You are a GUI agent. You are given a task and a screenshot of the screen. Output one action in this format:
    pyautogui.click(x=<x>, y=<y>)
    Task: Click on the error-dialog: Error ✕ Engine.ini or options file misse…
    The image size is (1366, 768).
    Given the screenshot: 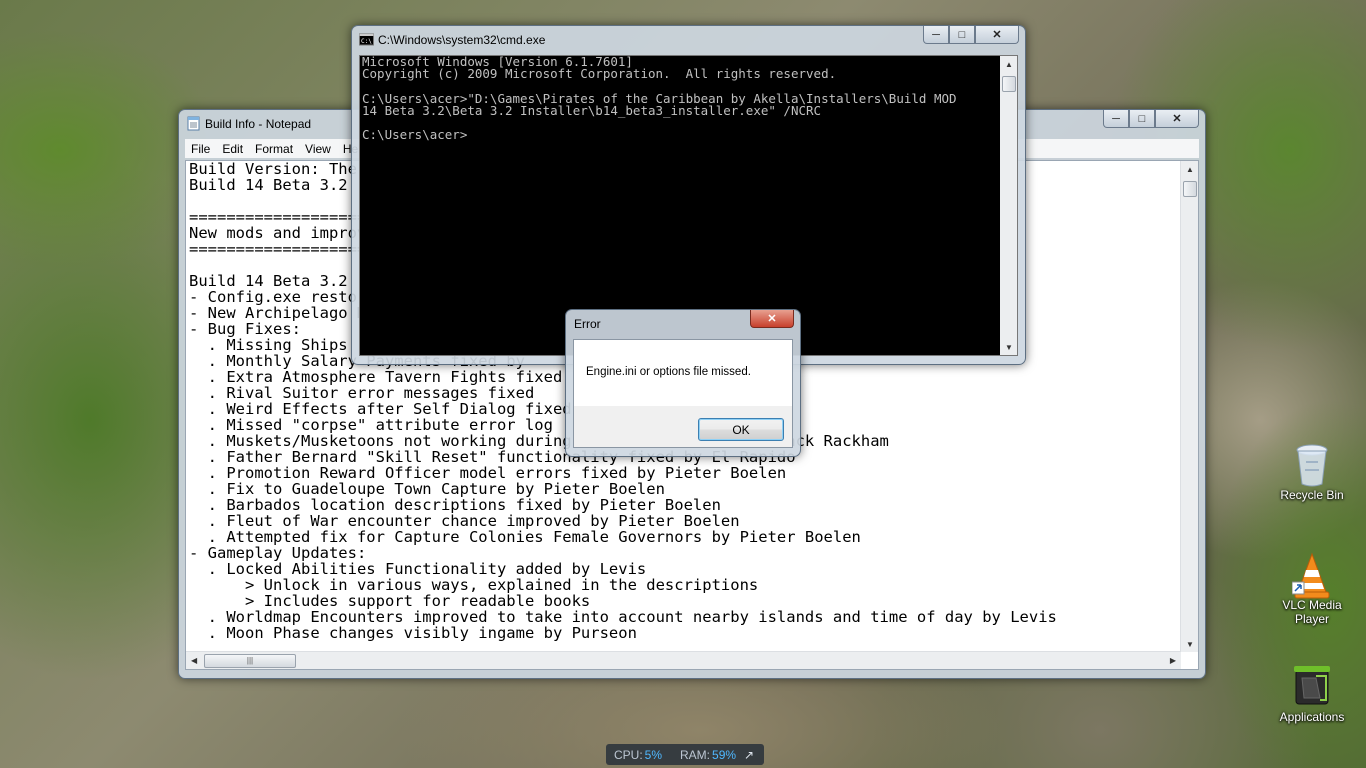 What is the action you would take?
    pyautogui.click(x=683, y=383)
    